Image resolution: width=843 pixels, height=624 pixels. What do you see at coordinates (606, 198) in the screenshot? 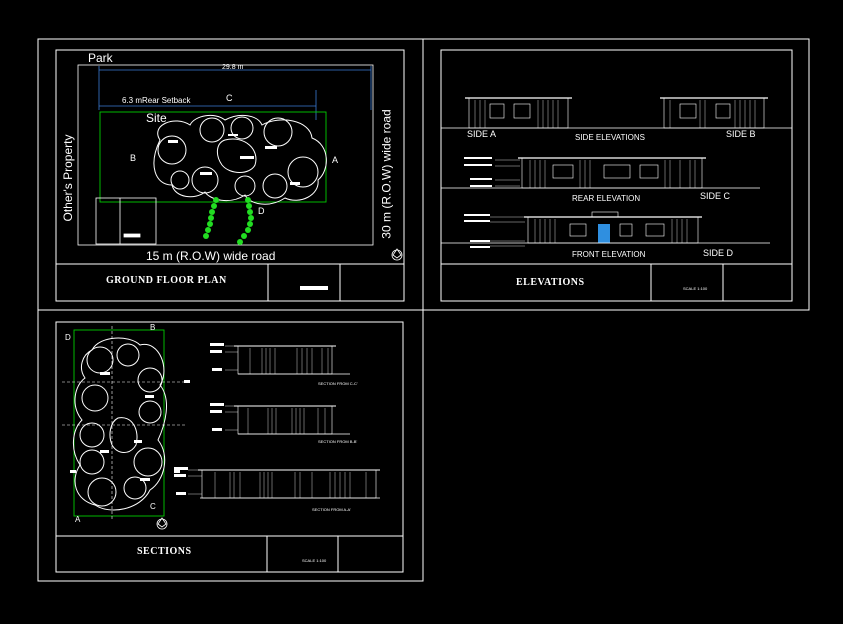
I see `rear-elevation-label: REAR ELEVATION` at bounding box center [606, 198].